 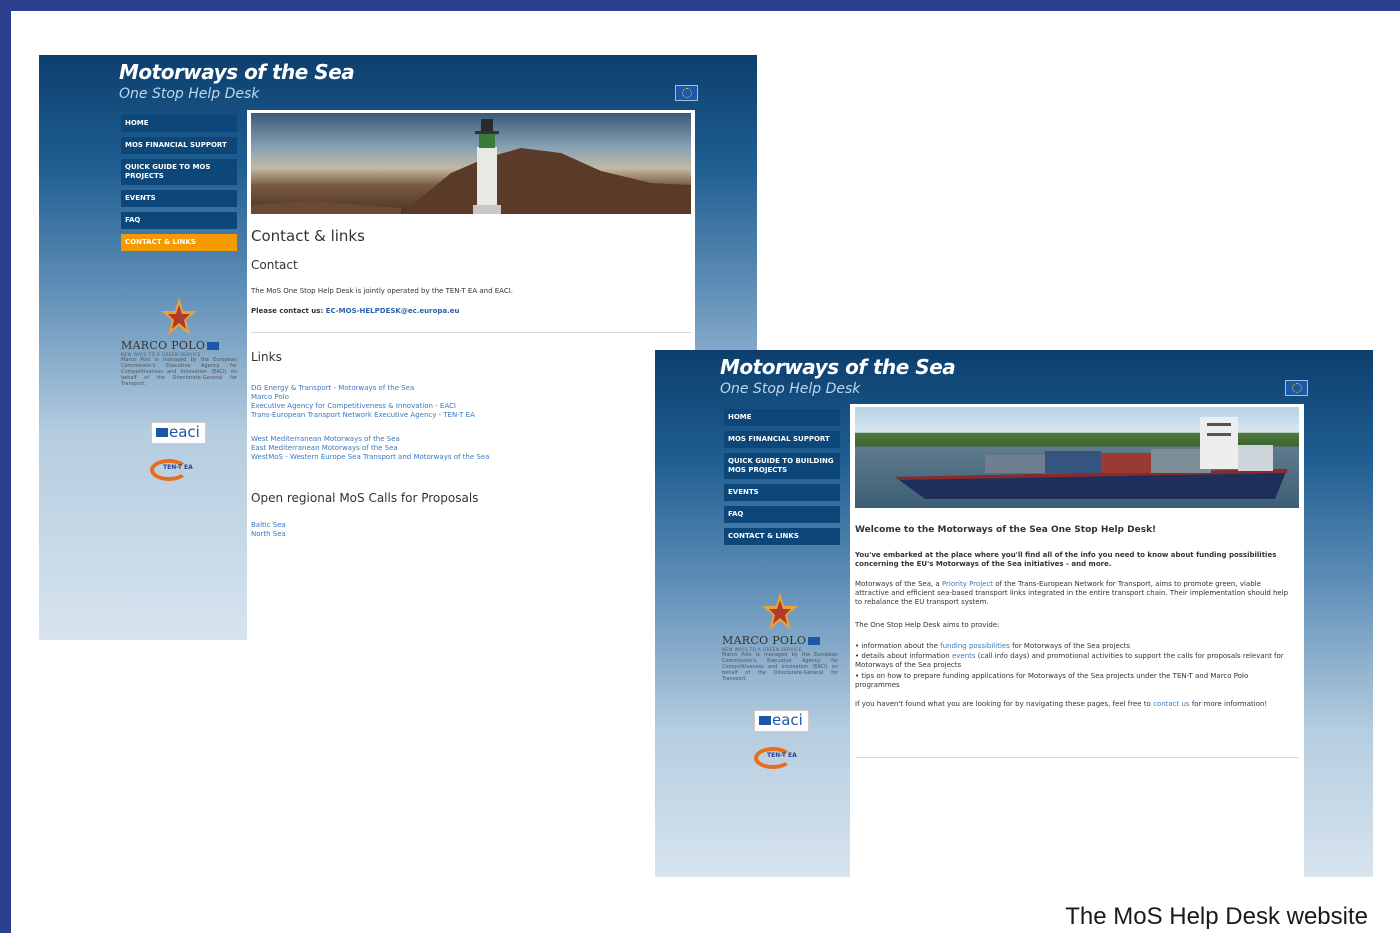 I want to click on lighthouse-illustration, so click(x=471, y=166).